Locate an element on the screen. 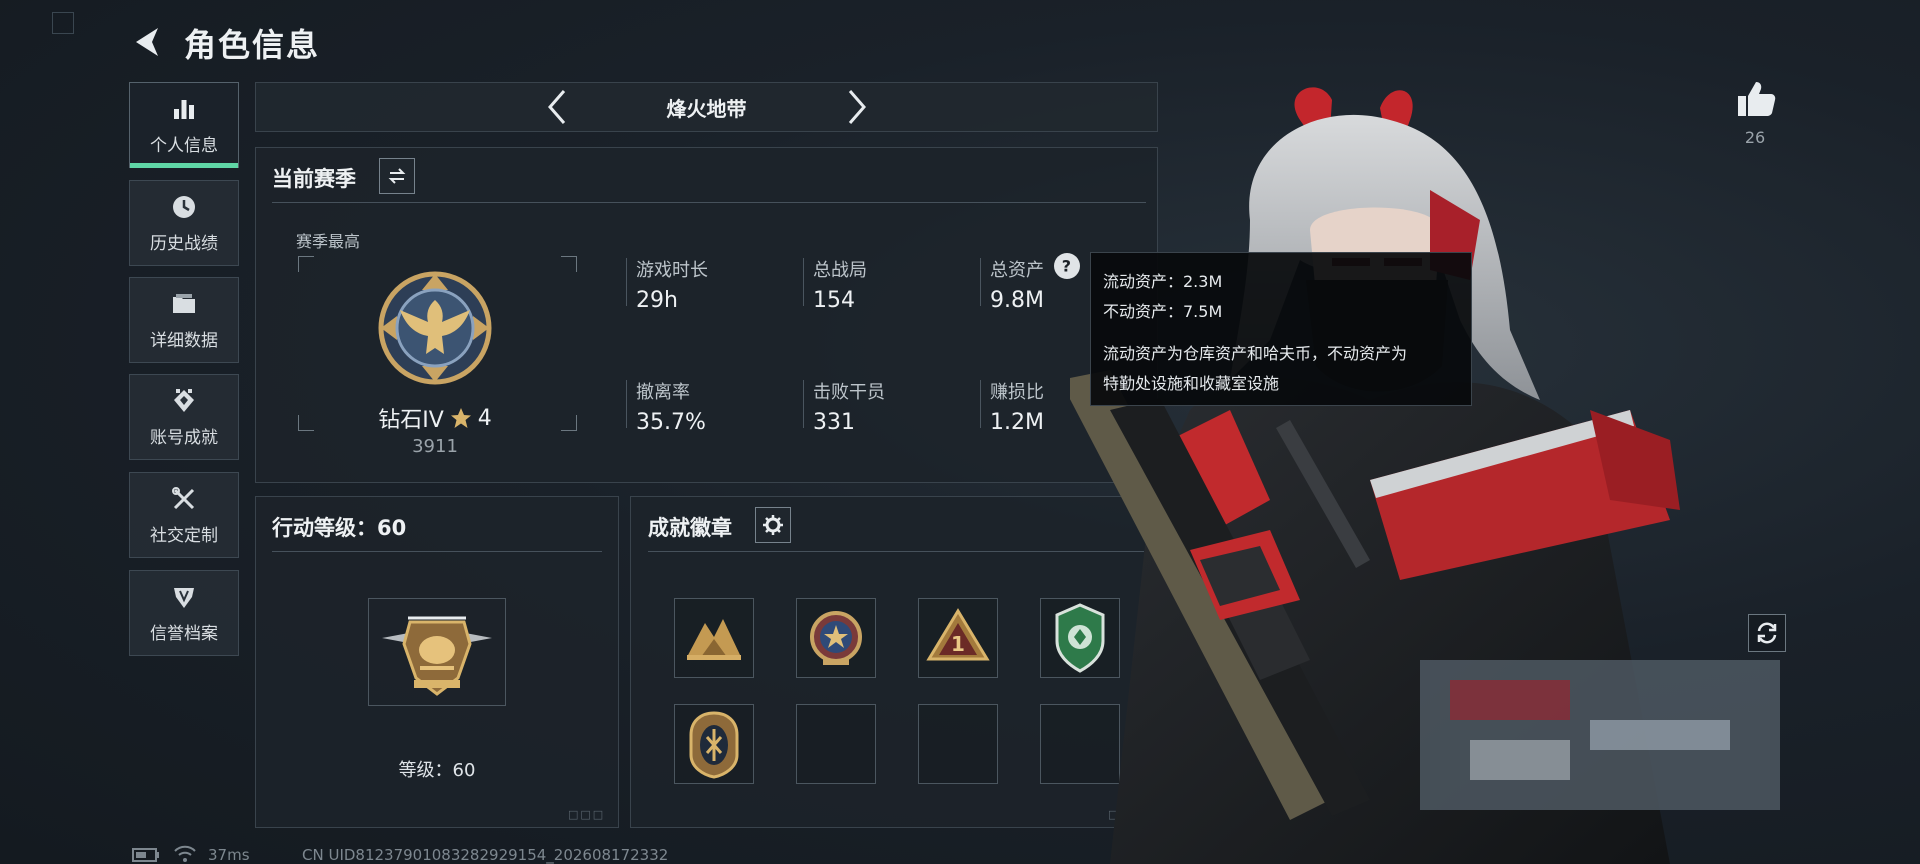 The image size is (1920, 864). folder-icon is located at coordinates (184, 303).